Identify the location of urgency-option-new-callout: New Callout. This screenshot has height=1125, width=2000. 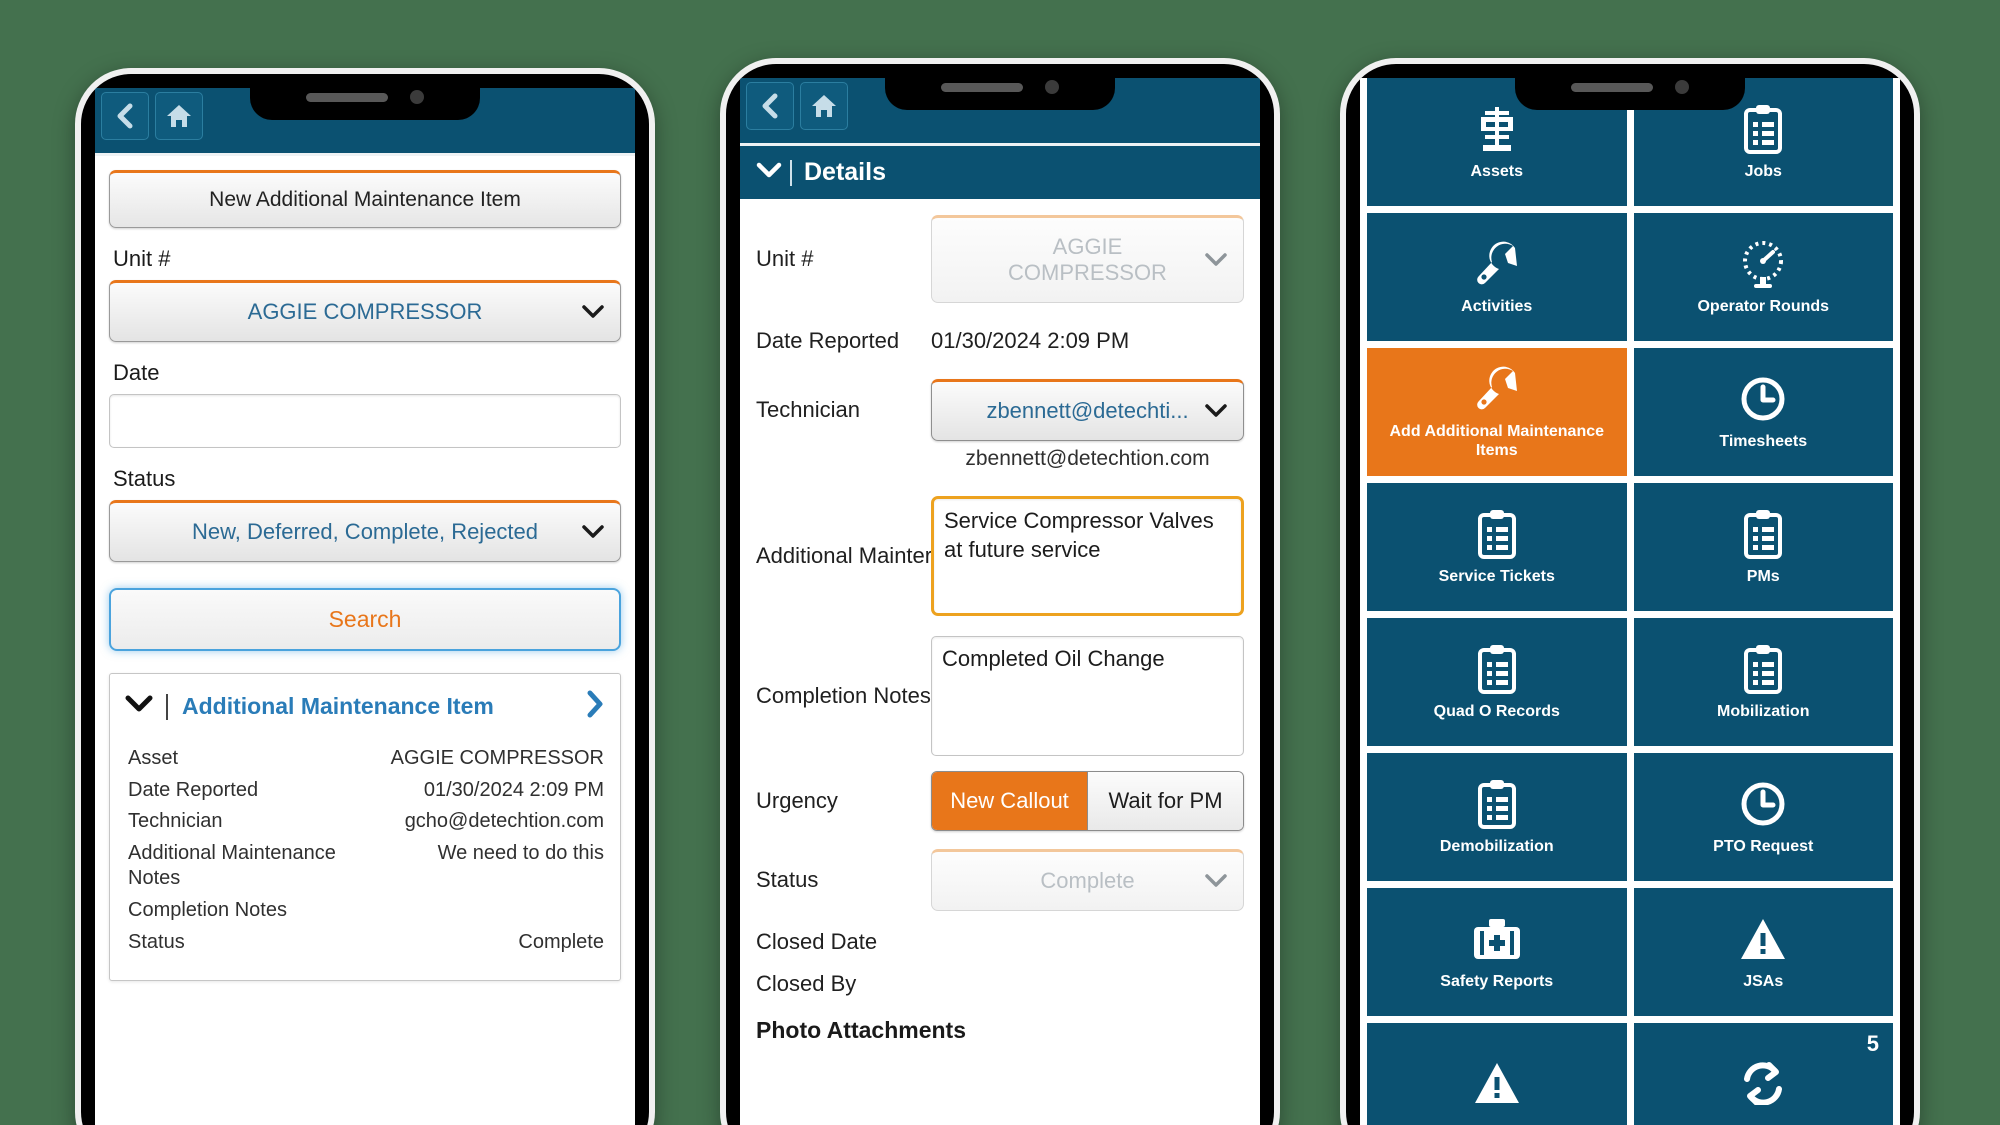
(1009, 801).